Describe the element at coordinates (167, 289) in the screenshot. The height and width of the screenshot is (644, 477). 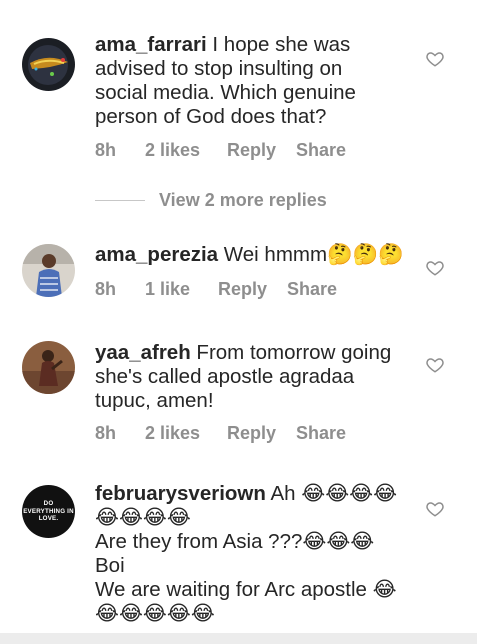
I see `likes-count: 1 like` at that location.